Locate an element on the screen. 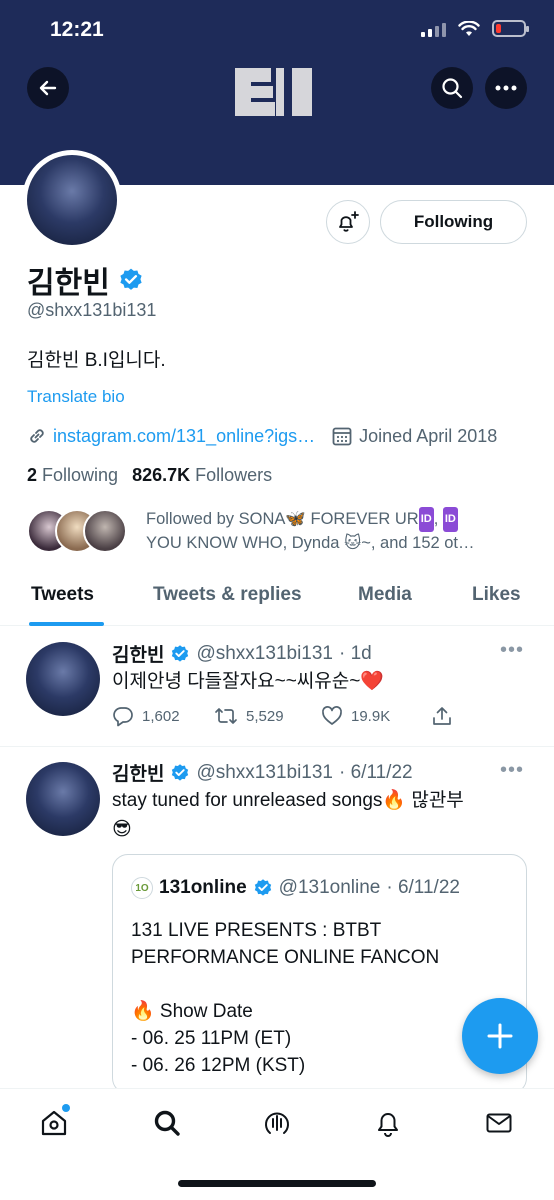 Image resolution: width=554 pixels, height=1200 pixels. like-button: 19.9K is located at coordinates (376, 716).